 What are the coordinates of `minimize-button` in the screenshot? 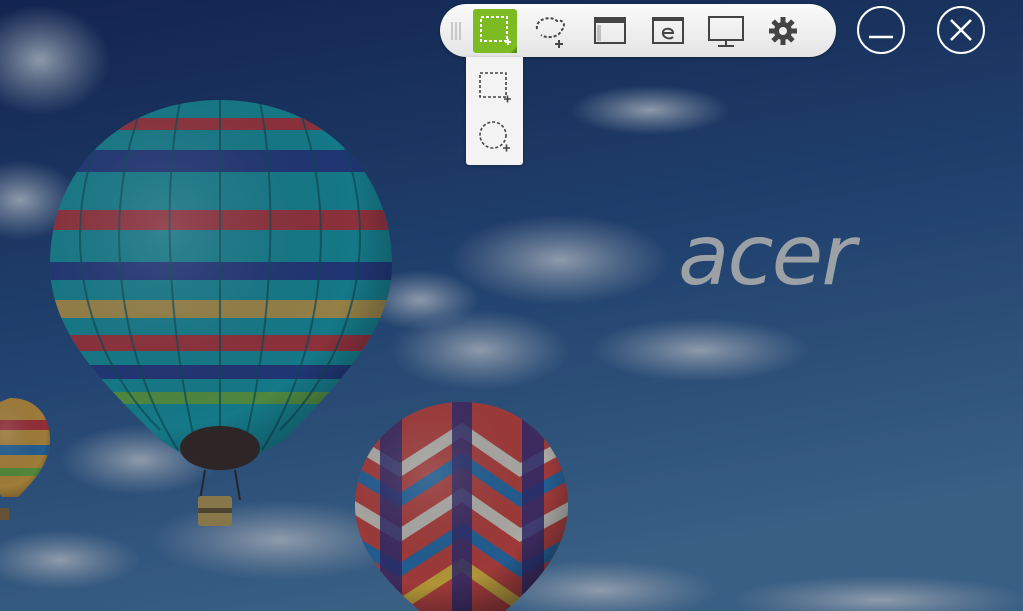 It's located at (881, 30).